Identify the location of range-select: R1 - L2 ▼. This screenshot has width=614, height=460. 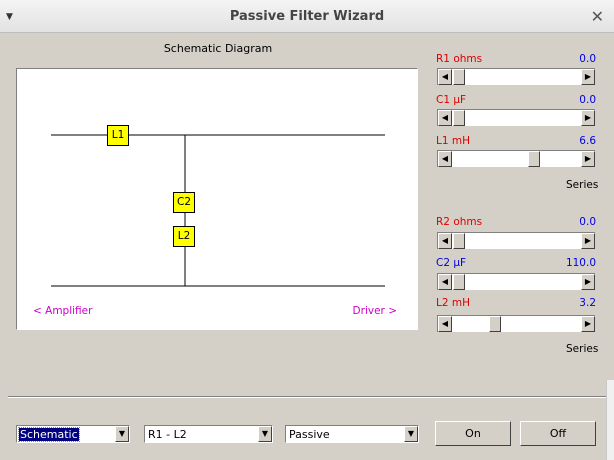
(208, 434).